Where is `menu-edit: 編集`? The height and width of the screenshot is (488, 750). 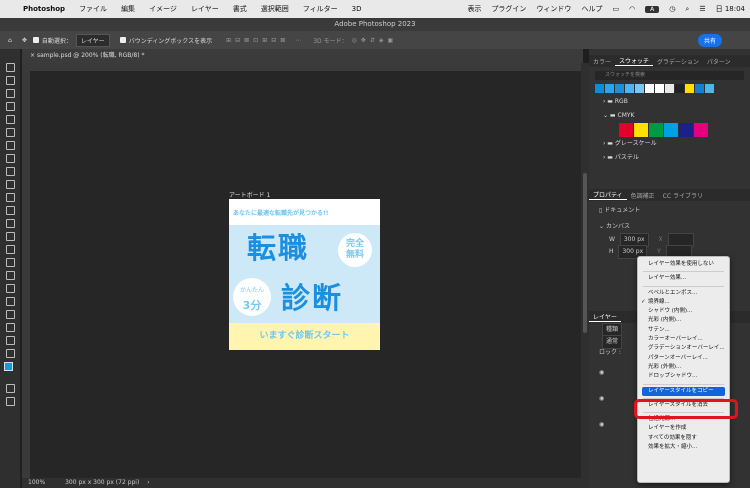 menu-edit: 編集 is located at coordinates (128, 9).